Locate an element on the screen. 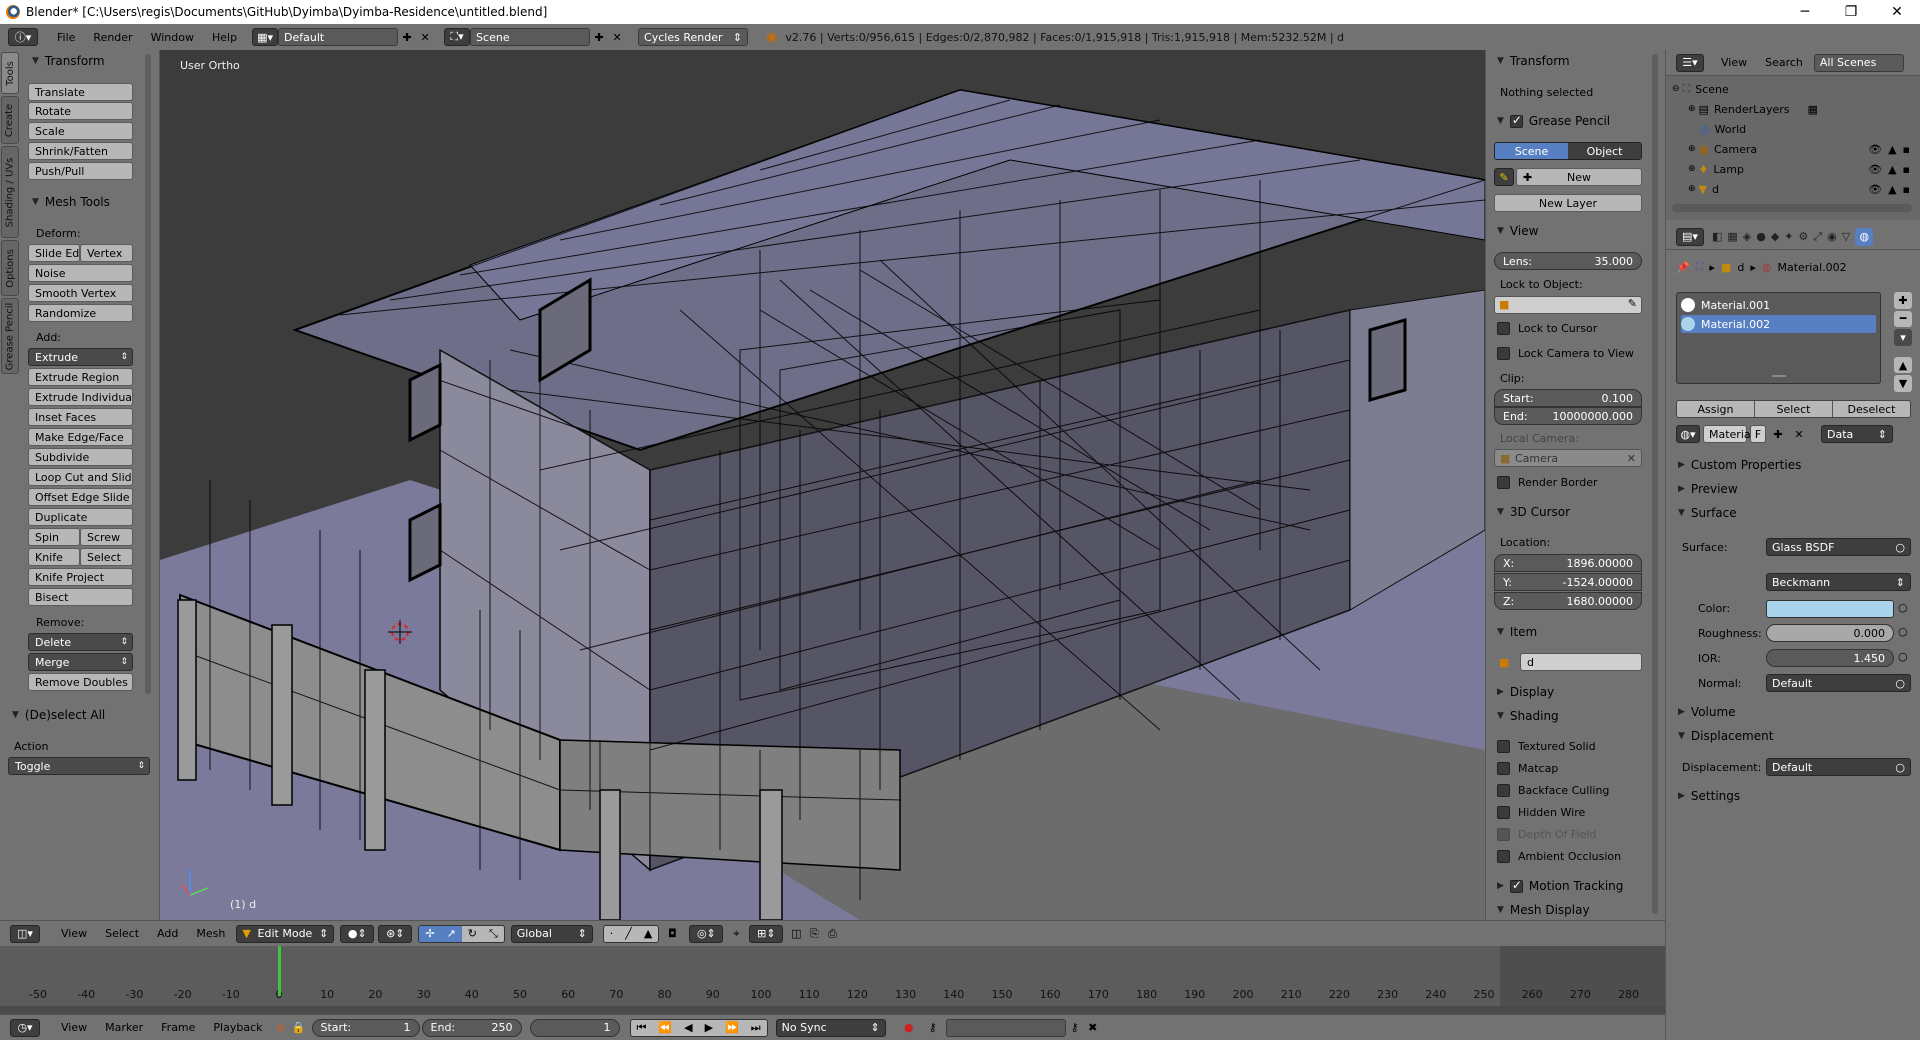  displacement-select: Default ○ is located at coordinates (1838, 767).